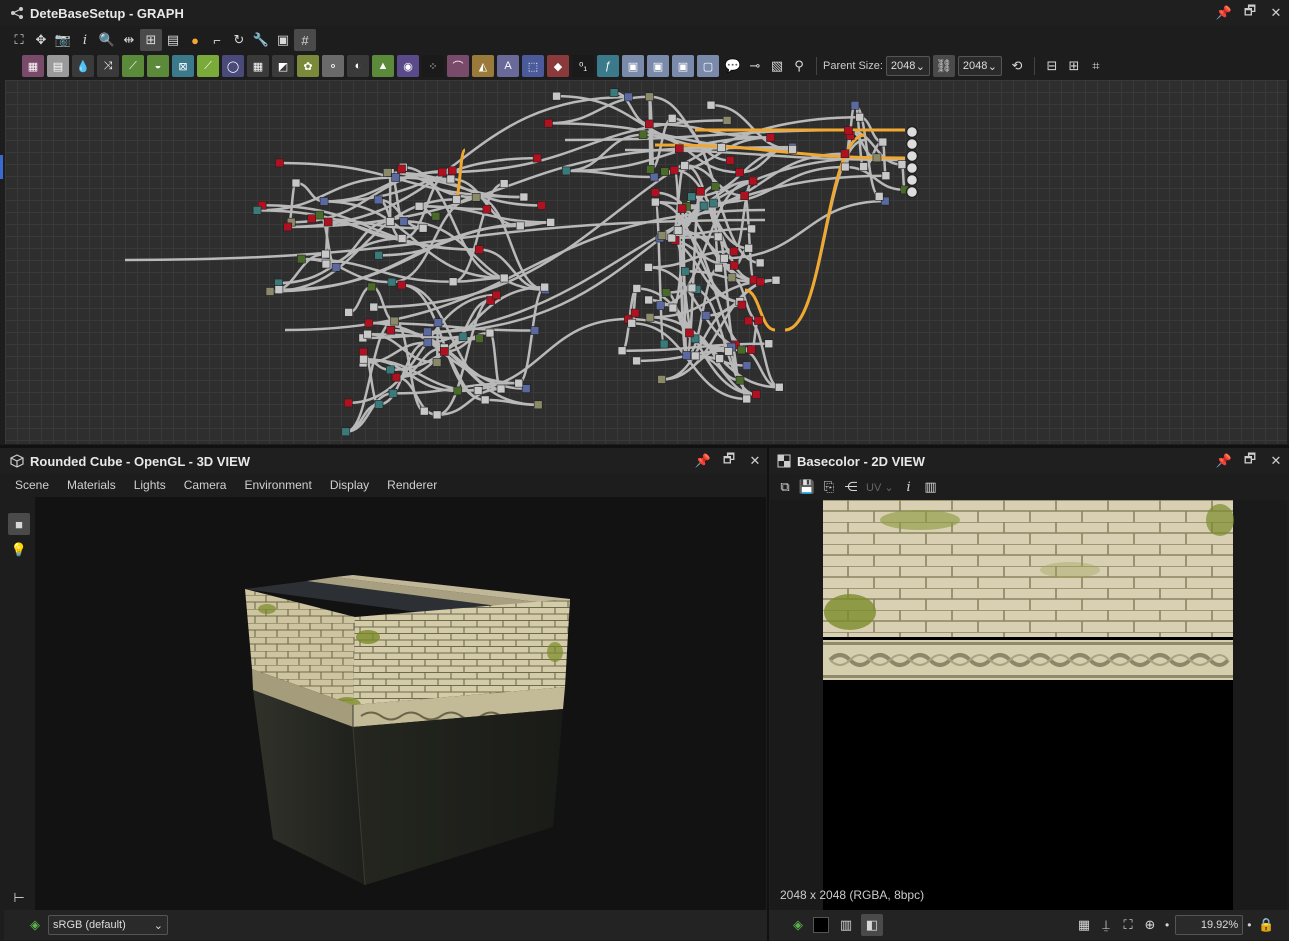 The height and width of the screenshot is (941, 1289). I want to click on pixel-processor-icon: ⁰₁, so click(583, 66).